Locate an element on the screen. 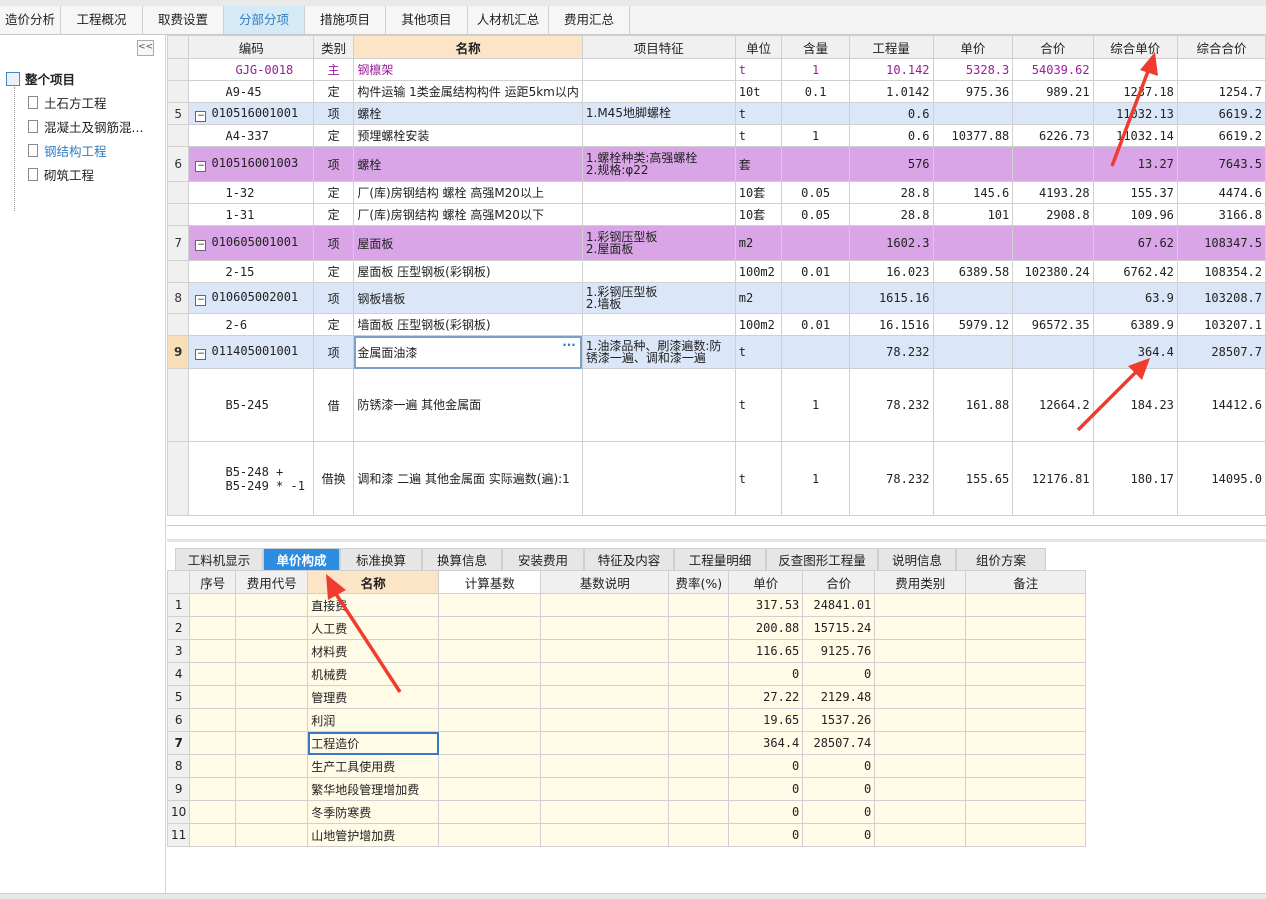 This screenshot has height=899, width=1266. cell-total: 989.21 is located at coordinates (1053, 91).